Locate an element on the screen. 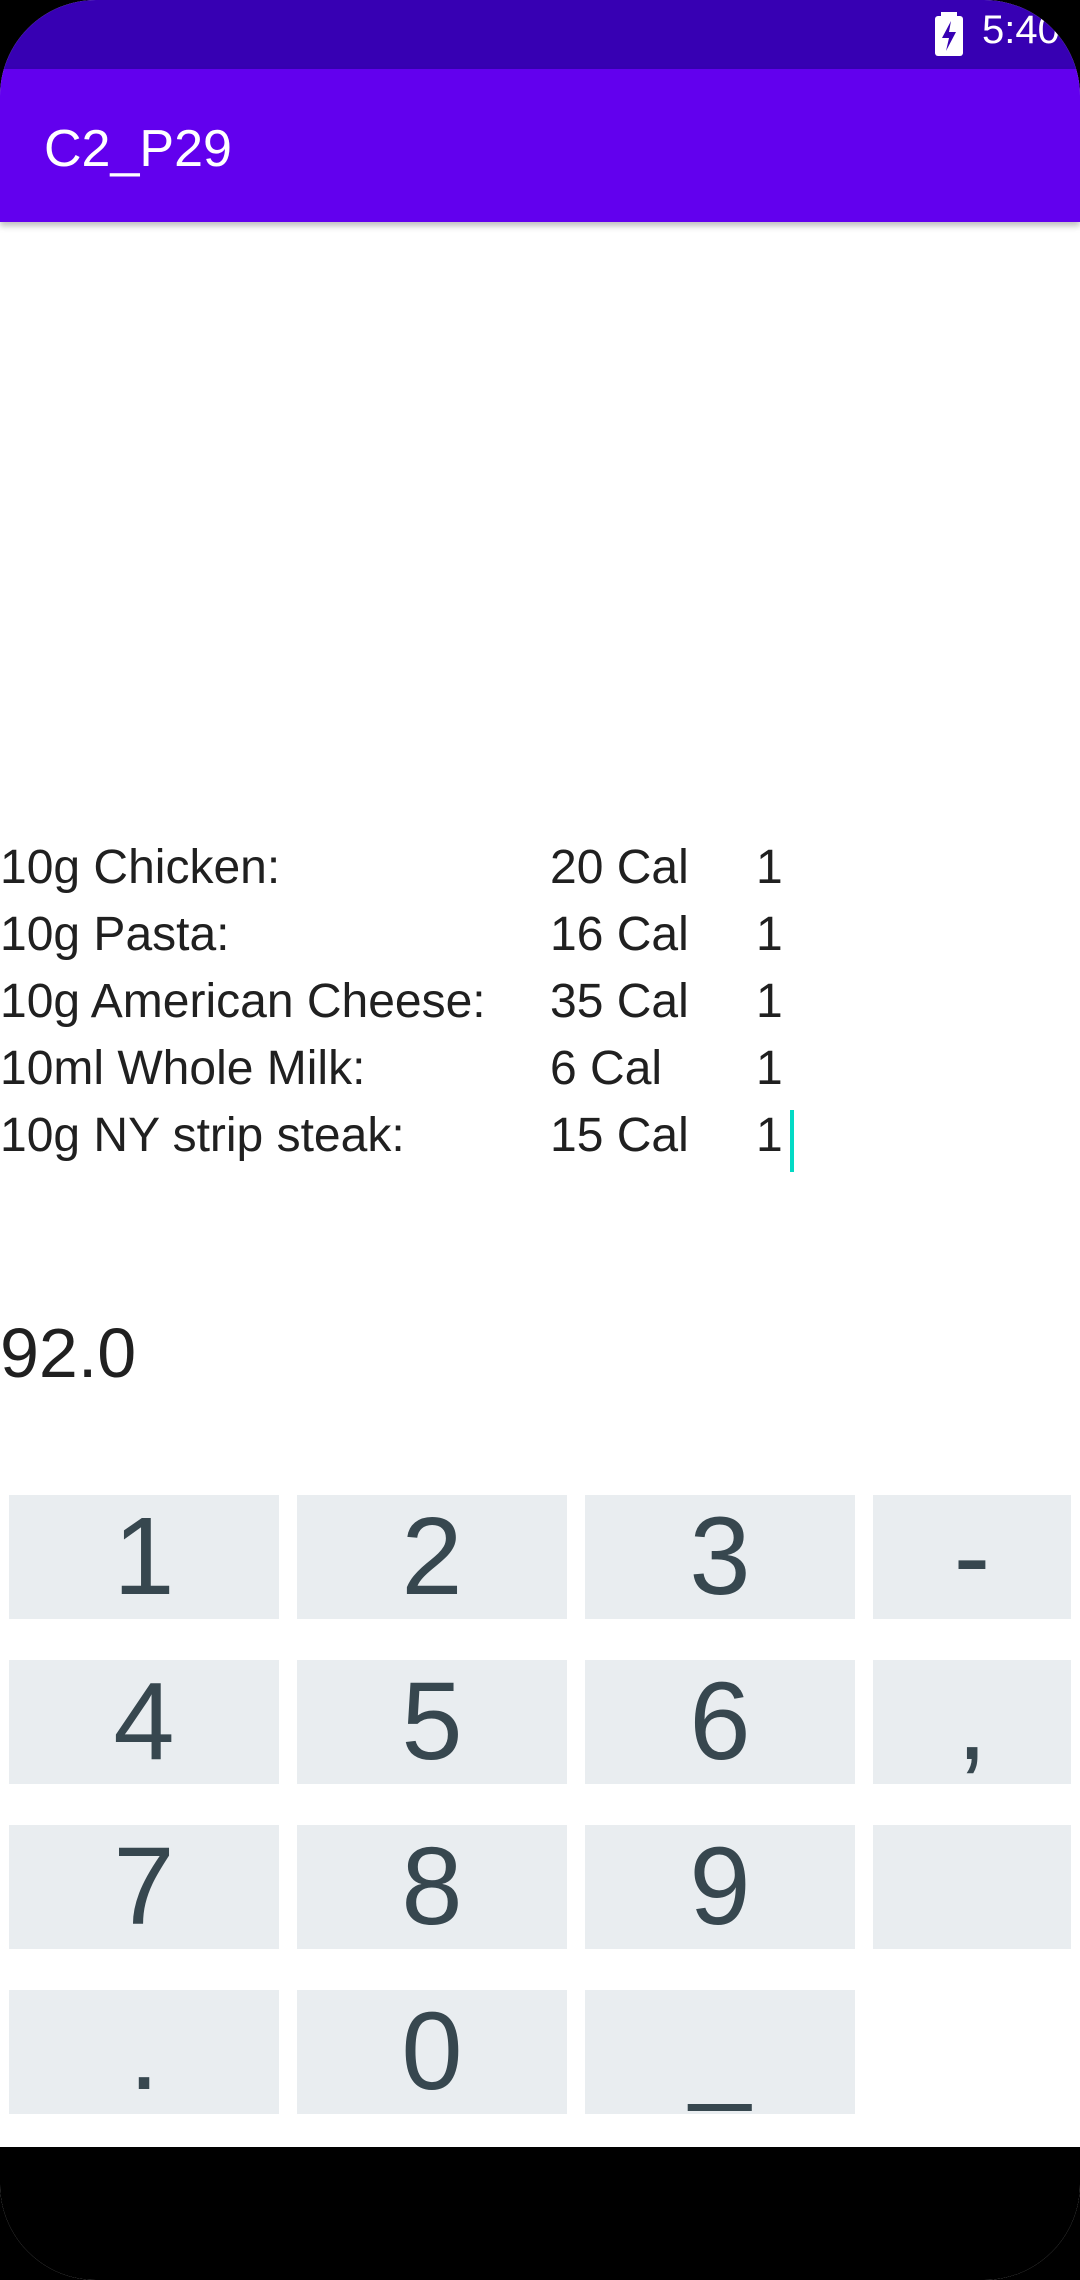 Image resolution: width=1080 pixels, height=2280 pixels. key-minus: - is located at coordinates (972, 1557).